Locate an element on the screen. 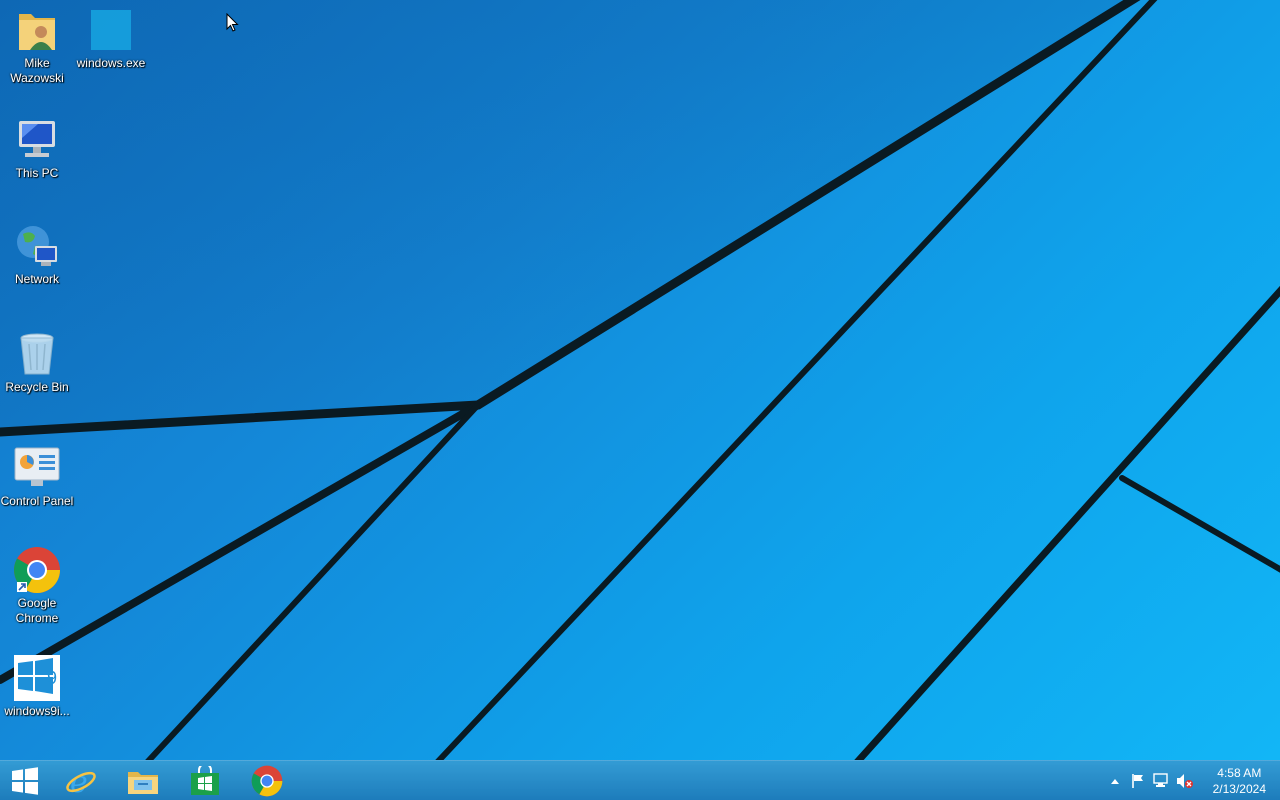  desktop-icon-label: Mike Wazowski is located at coordinates (37, 70).